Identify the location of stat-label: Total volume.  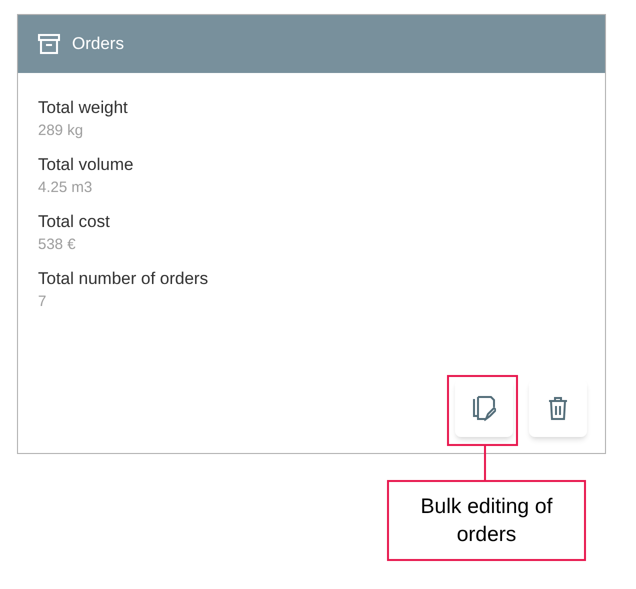
(86, 164).